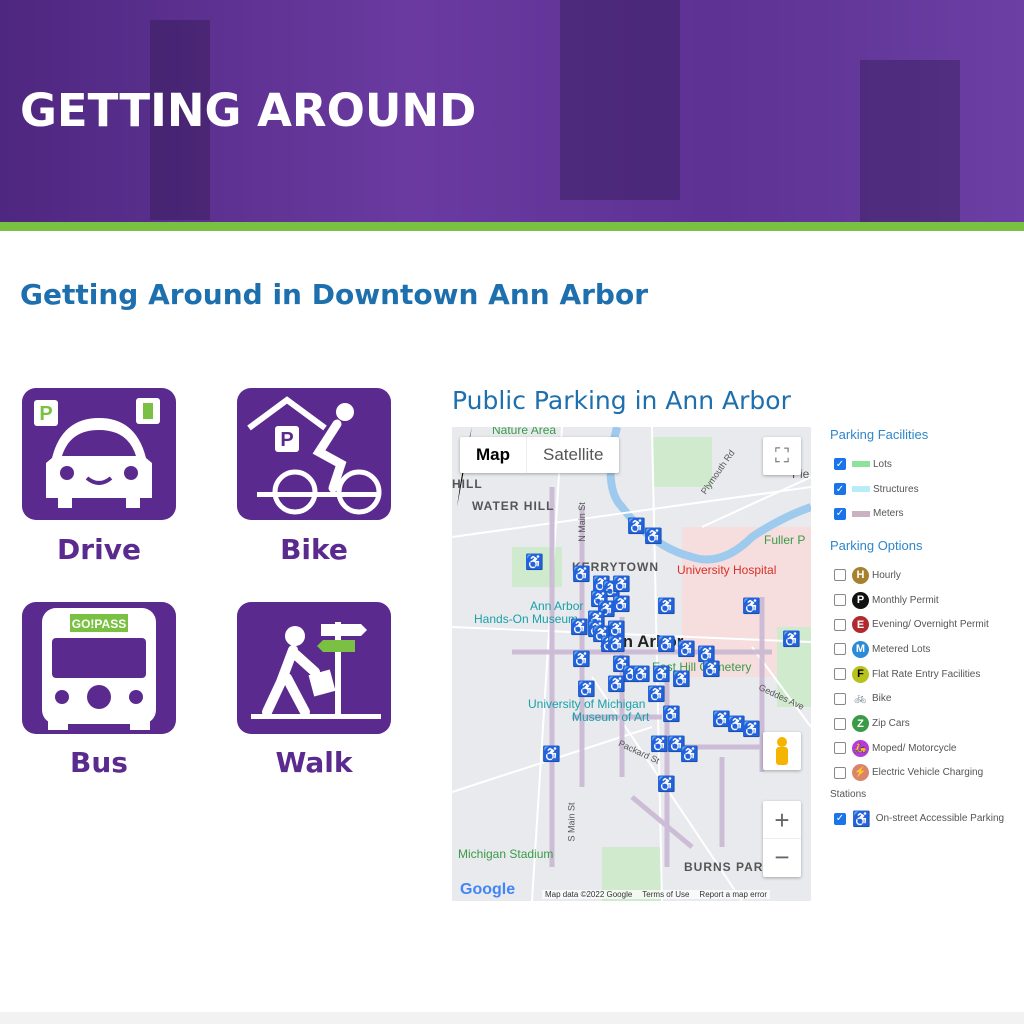  Describe the element at coordinates (467, 484) in the screenshot. I see `map-label: HILL` at that location.